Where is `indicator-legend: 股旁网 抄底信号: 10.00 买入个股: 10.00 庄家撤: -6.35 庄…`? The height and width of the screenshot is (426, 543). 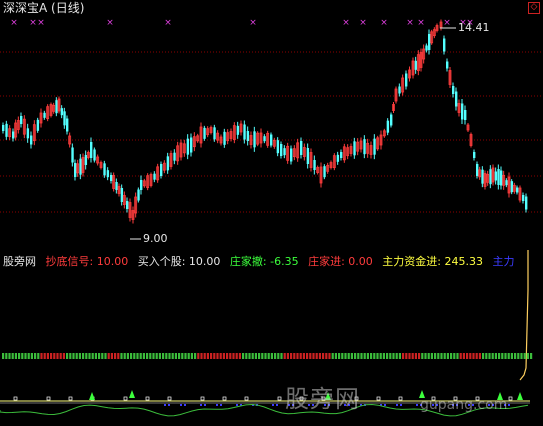 indicator-legend: 股旁网 抄底信号: 10.00 买入个股: 10.00 庄家撤: -6.35 庄… is located at coordinates (261, 261).